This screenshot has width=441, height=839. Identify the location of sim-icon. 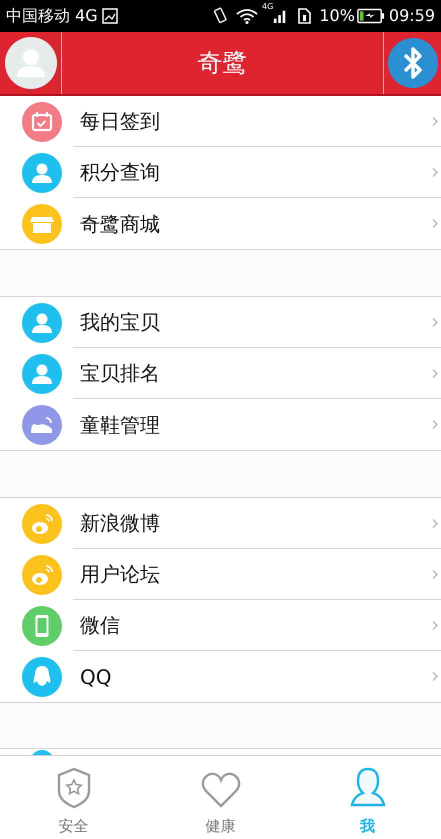
(304, 16).